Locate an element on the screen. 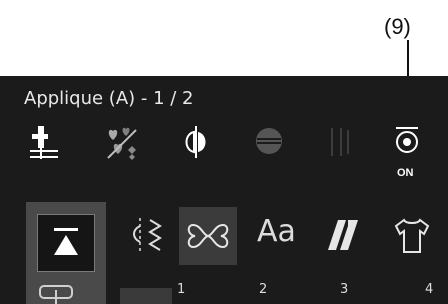  needle-stop-icon is located at coordinates (407, 141).